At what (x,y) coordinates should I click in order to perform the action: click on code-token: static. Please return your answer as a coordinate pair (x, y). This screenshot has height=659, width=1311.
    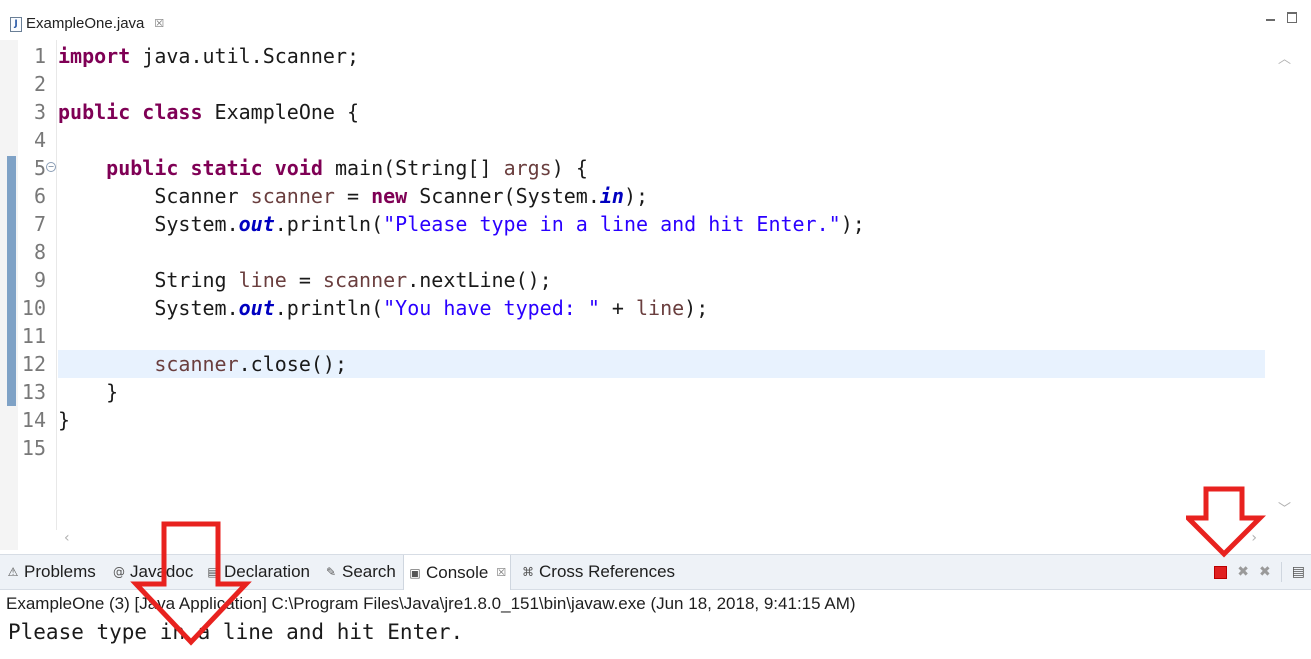
    Looking at the image, I should click on (226, 168).